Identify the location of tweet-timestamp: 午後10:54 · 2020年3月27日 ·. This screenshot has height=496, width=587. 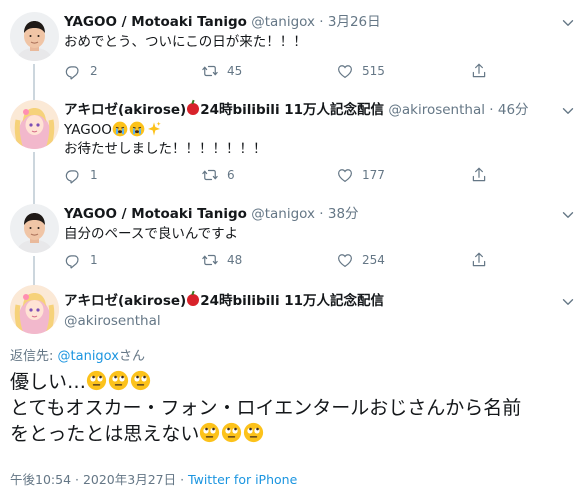
(99, 479).